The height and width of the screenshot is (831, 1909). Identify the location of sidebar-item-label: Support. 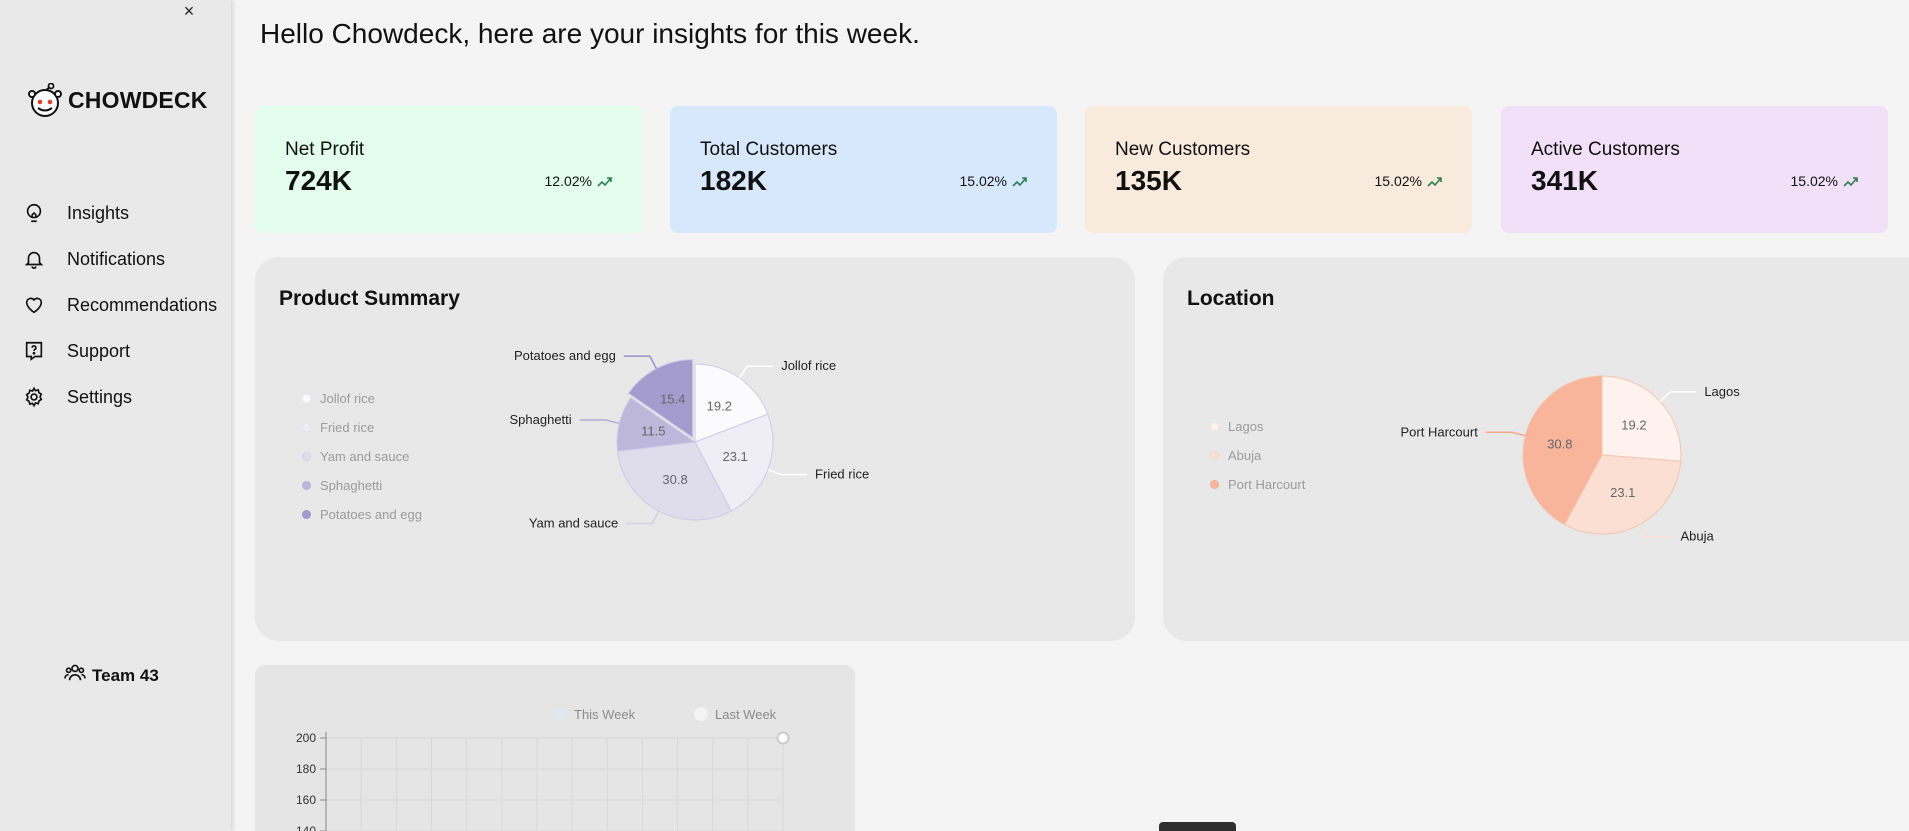
(99, 350).